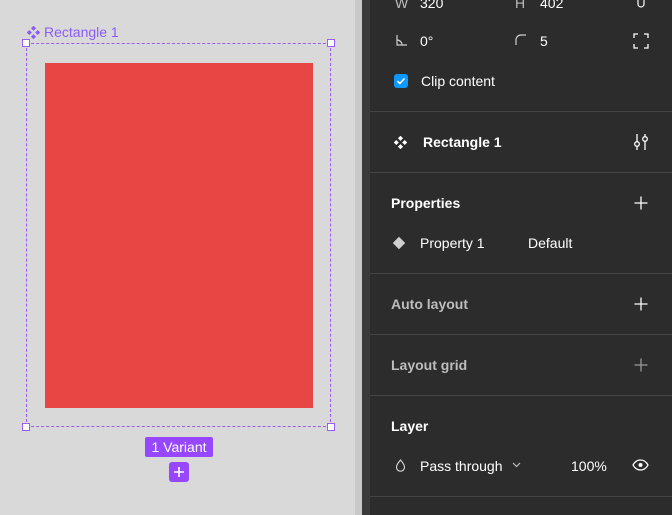 This screenshot has height=515, width=672. I want to click on add-auto-layout-icon, so click(641, 304).